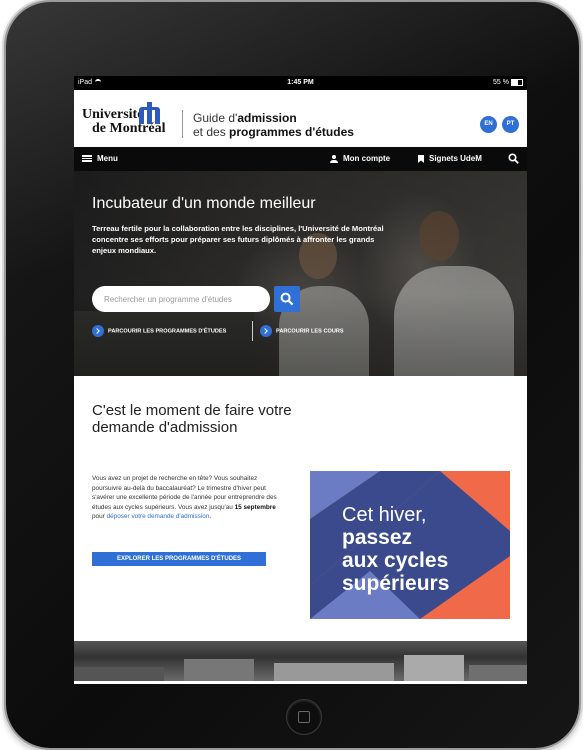  What do you see at coordinates (300, 159) in the screenshot?
I see `main-nav: Menu Mon compte Signets UdeM` at bounding box center [300, 159].